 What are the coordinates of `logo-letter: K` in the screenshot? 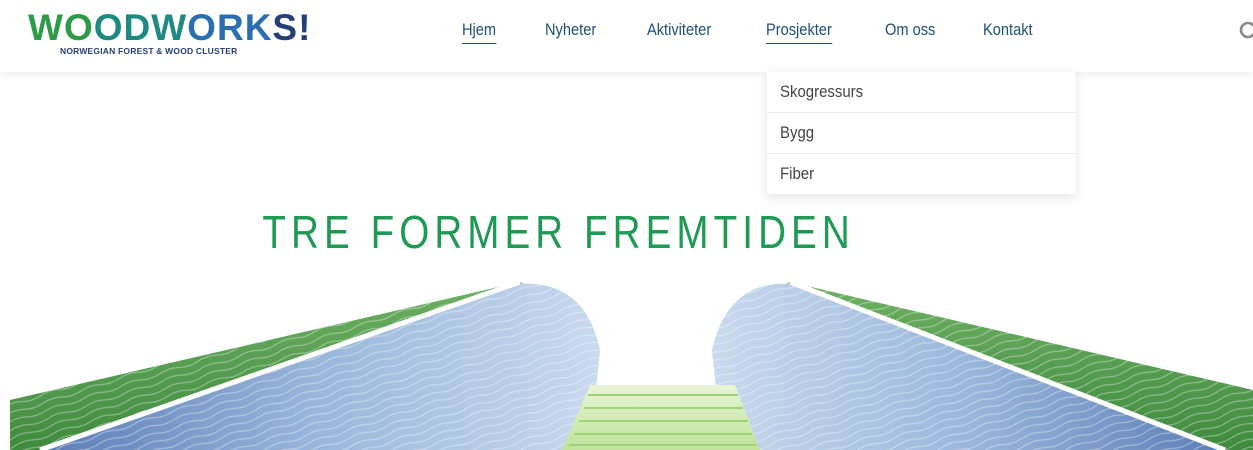 It's located at (258, 27).